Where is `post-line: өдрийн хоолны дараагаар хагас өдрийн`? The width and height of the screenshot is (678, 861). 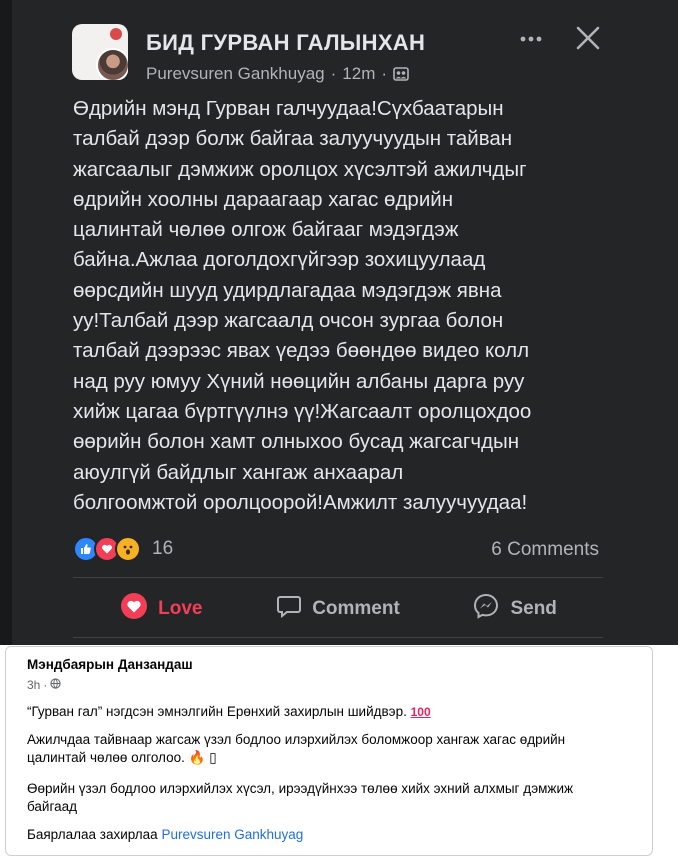
post-line: өдрийн хоолны дараагаар хагас өдрийн is located at coordinates (263, 199).